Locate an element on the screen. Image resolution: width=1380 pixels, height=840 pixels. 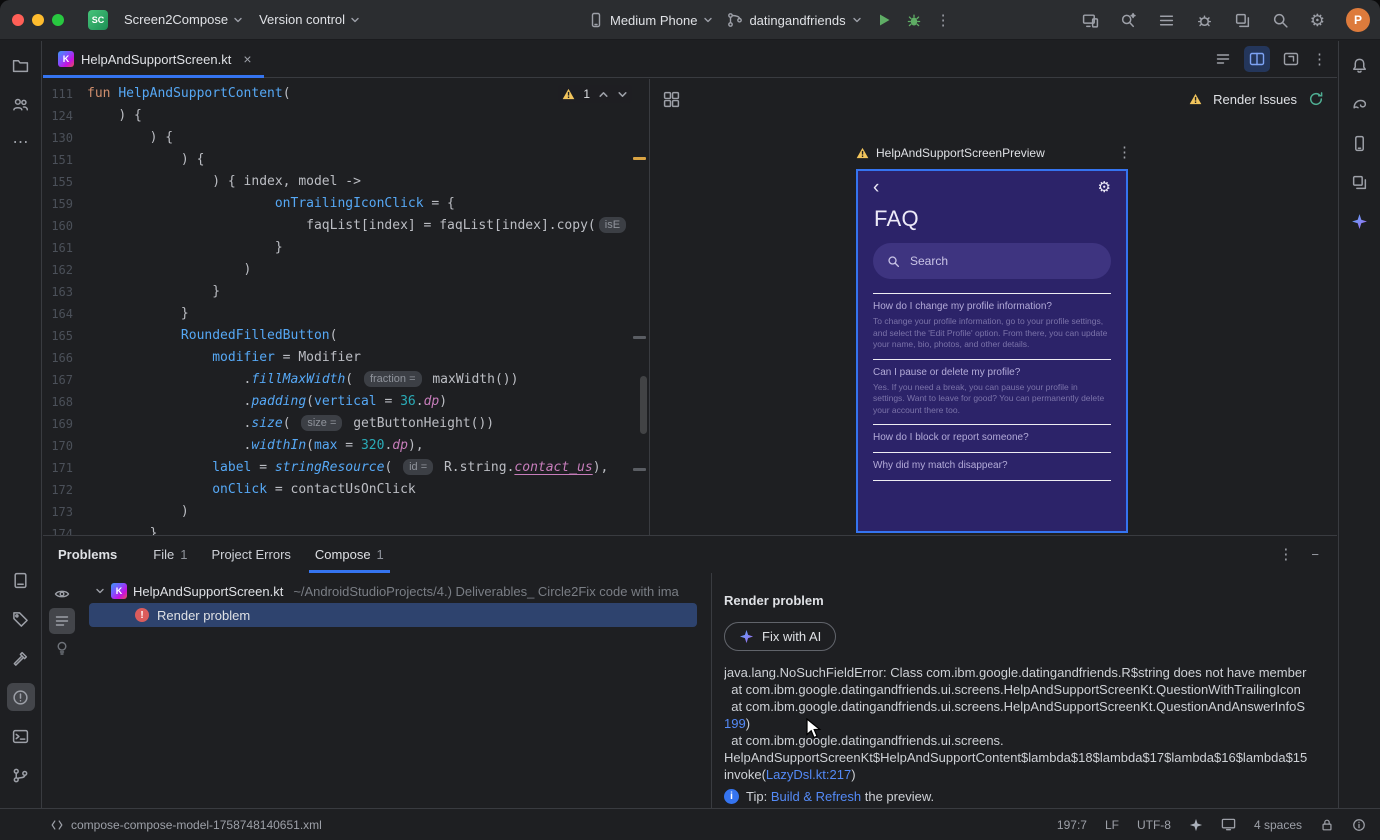
line-number: 169 is located at coordinates (65, 424).